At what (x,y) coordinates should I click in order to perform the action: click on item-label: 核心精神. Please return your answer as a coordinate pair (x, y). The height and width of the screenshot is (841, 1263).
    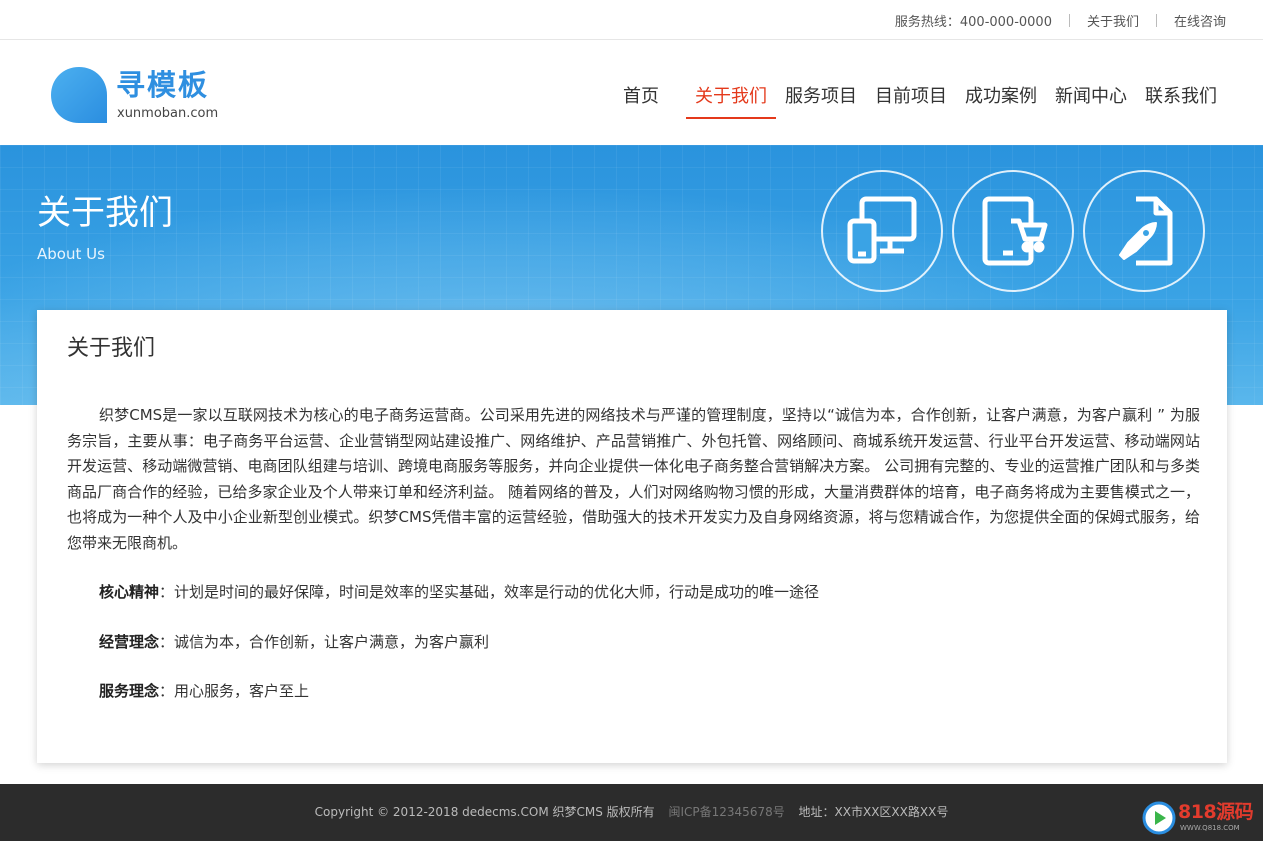
    Looking at the image, I should click on (129, 592).